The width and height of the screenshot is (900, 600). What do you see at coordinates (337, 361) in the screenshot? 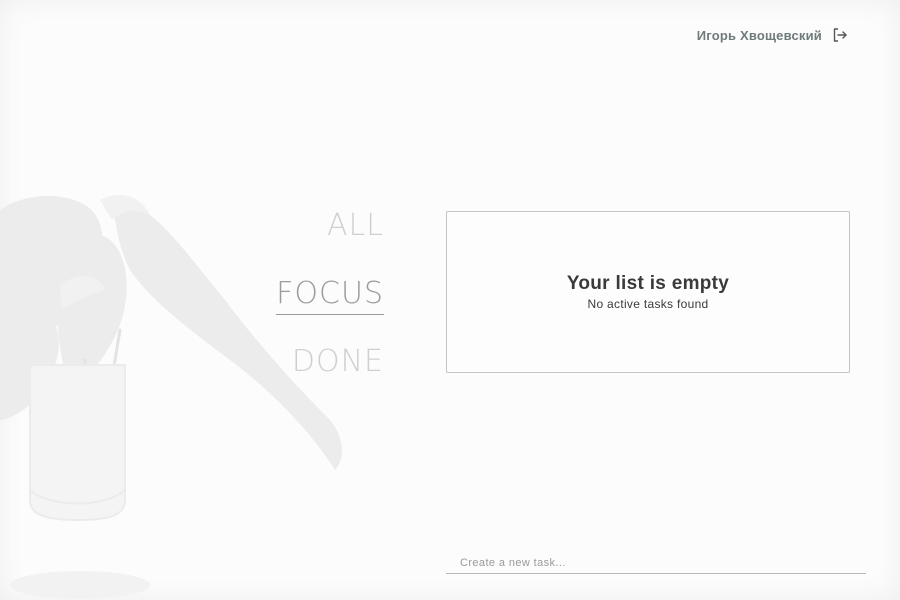
I see `filter-done-label: DONE` at bounding box center [337, 361].